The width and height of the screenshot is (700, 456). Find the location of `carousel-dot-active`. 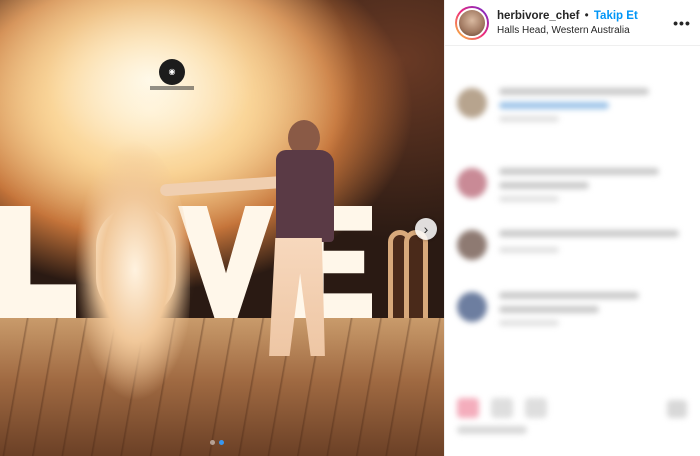

carousel-dot-active is located at coordinates (221, 442).